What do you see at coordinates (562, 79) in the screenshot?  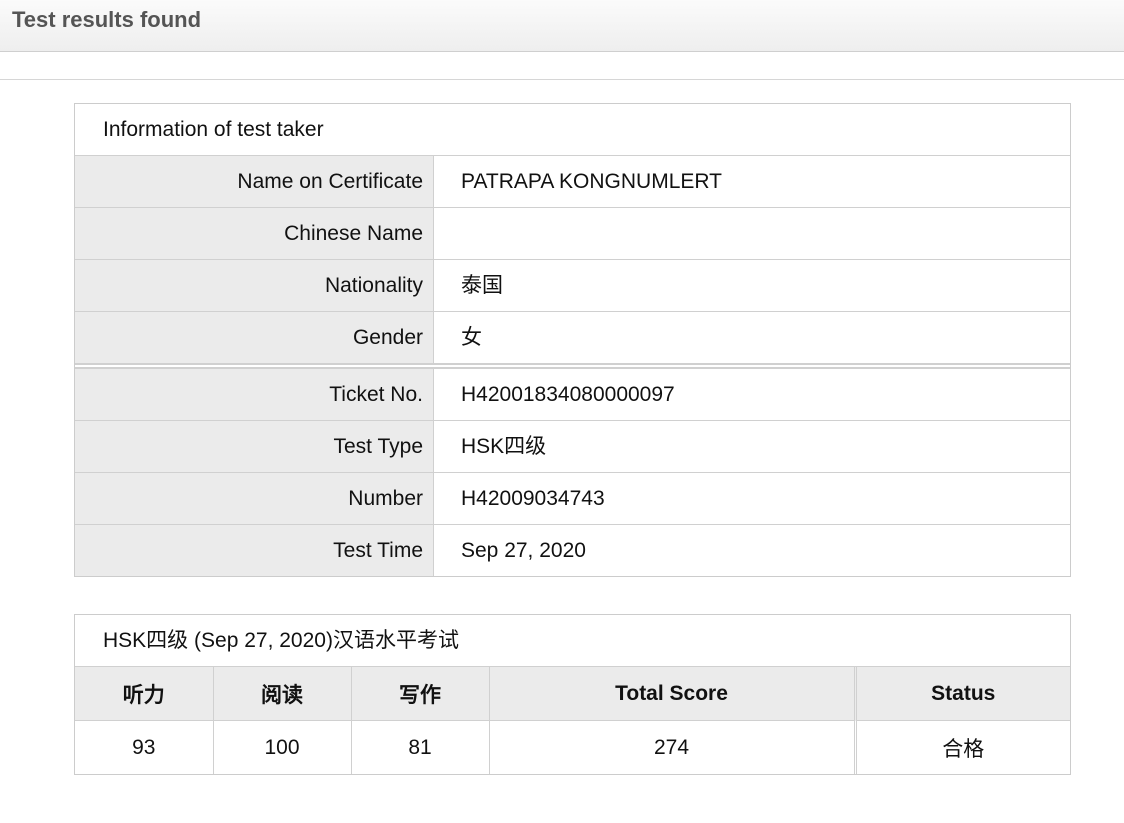 I see `divider` at bounding box center [562, 79].